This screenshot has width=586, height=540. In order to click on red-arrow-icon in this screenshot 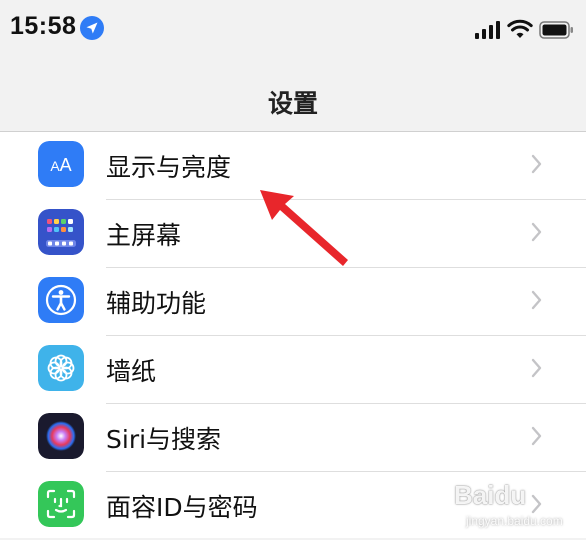, I will do `click(305, 227)`.